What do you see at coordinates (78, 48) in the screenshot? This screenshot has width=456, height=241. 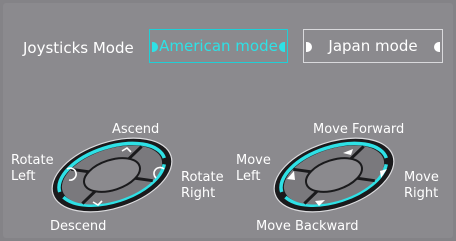 I see `joysticks-mode-label: Joysticks Mode` at bounding box center [78, 48].